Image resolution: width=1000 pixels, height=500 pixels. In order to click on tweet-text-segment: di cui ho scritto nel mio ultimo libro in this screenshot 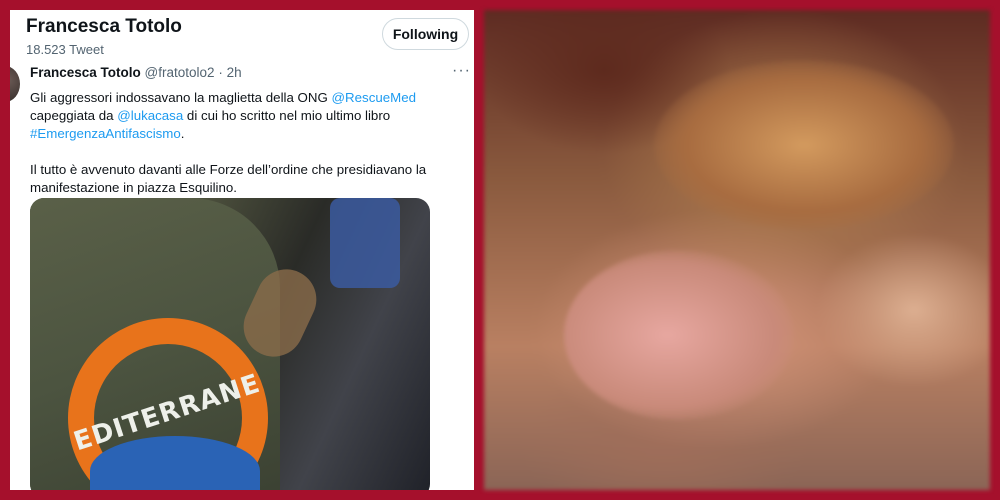, I will do `click(287, 115)`.